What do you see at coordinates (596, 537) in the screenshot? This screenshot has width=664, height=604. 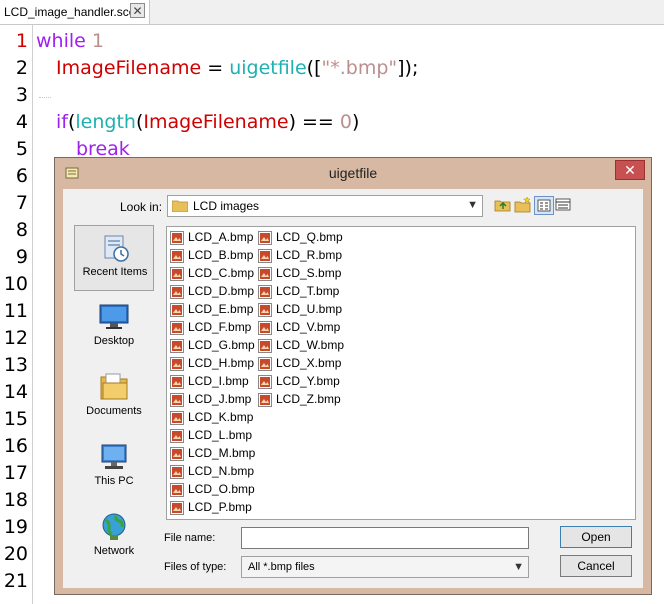 I see `open-button: Open` at bounding box center [596, 537].